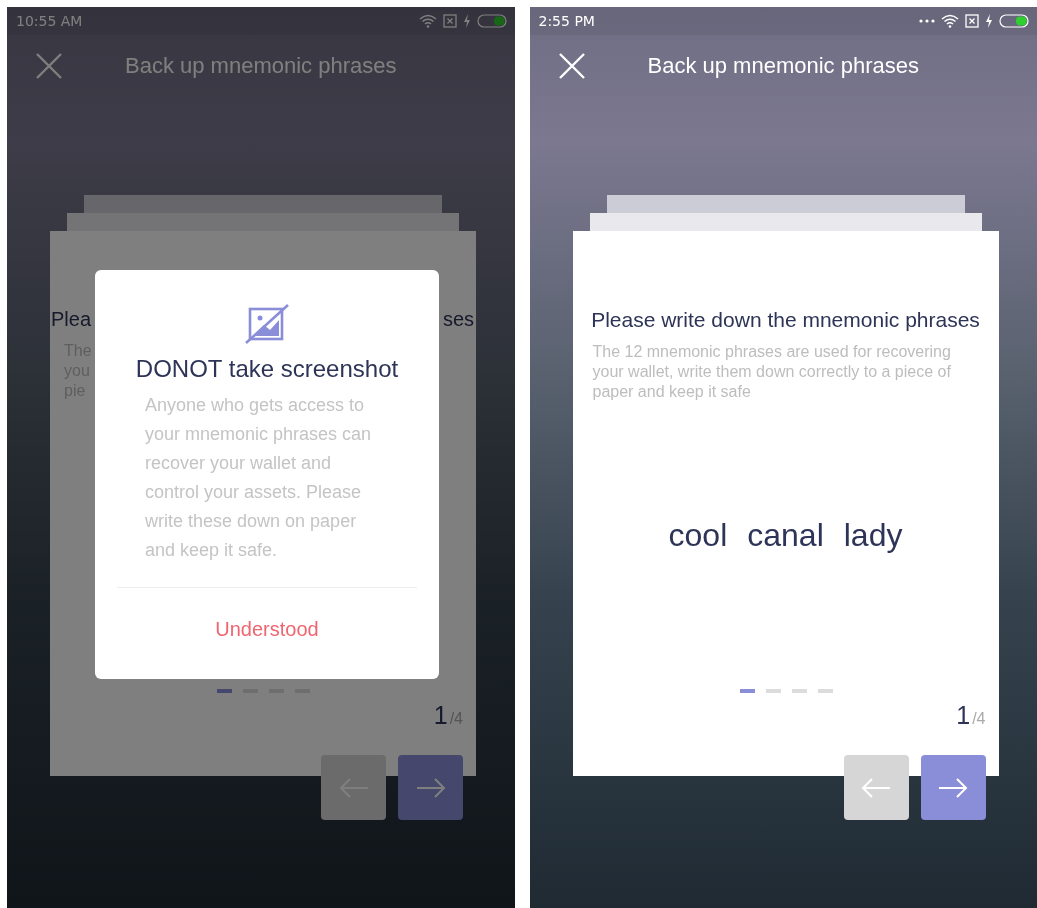 Image resolution: width=1037 pixels, height=908 pixels. Describe the element at coordinates (267, 324) in the screenshot. I see `no-image-icon` at that location.